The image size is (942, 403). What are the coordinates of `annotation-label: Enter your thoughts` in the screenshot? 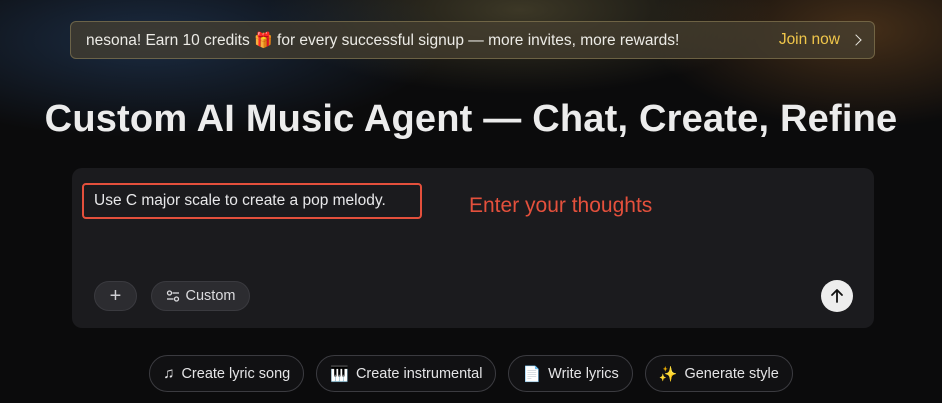 It's located at (561, 205).